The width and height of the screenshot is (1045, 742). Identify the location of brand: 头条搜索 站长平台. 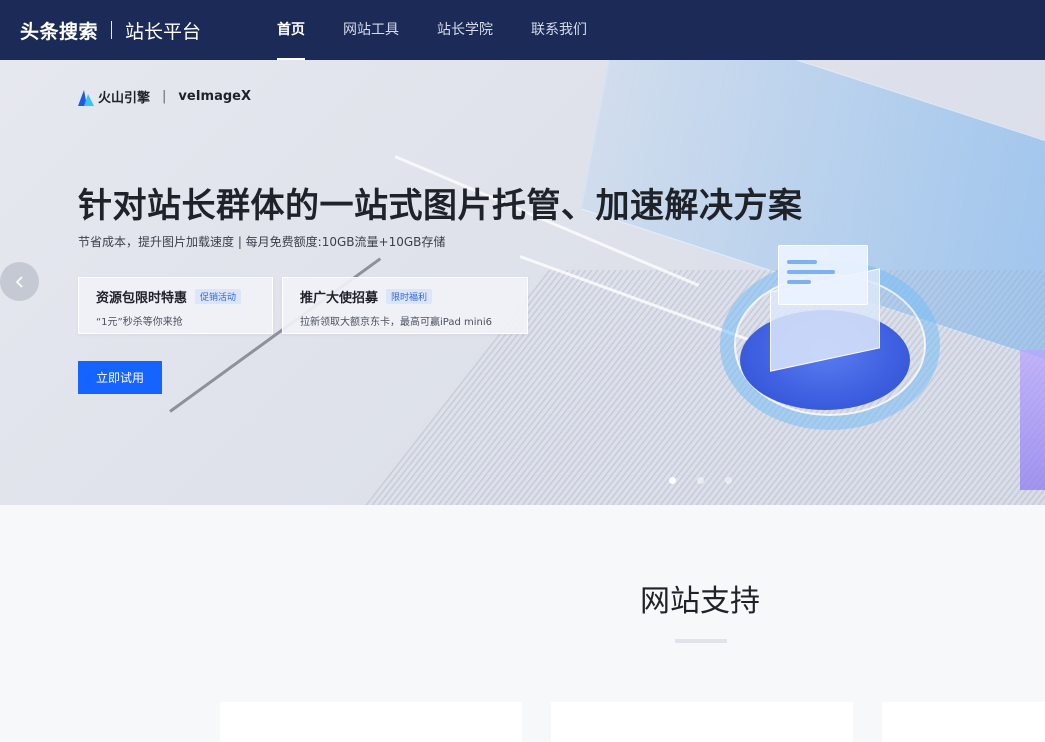
(110, 30).